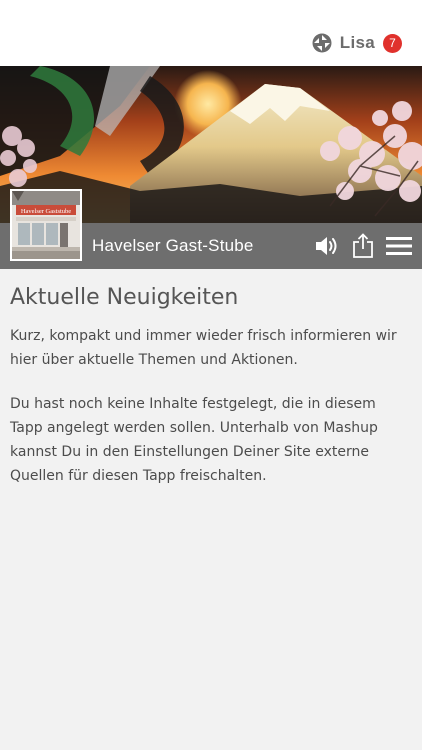 This screenshot has width=422, height=750. I want to click on user-account-area: Lisa 7, so click(357, 43).